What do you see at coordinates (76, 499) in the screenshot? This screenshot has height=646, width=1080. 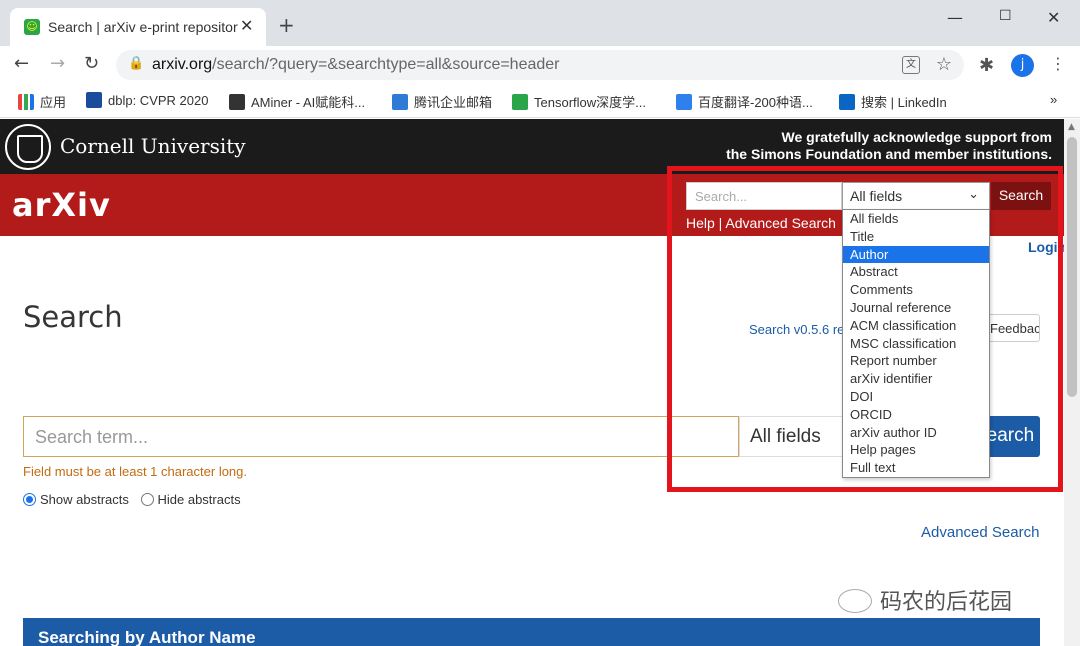 I see `show-abstracts-radio: Show abstracts` at bounding box center [76, 499].